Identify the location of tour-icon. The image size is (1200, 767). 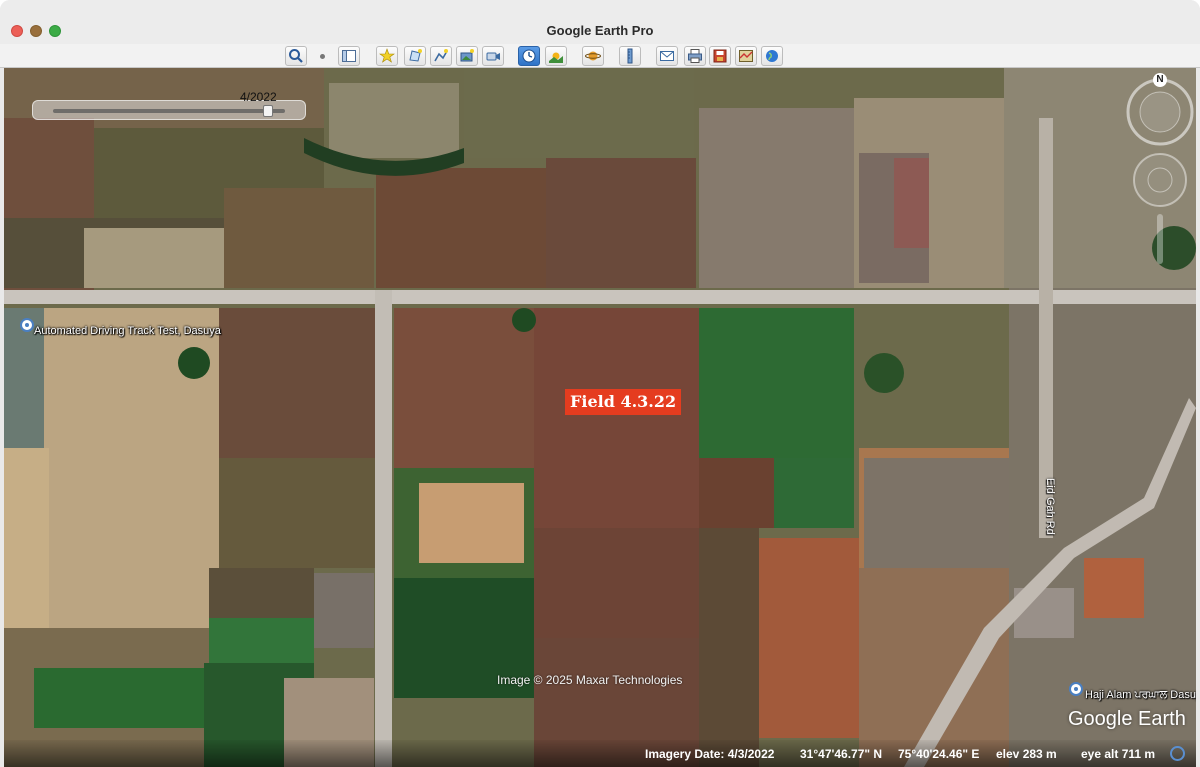
(493, 56).